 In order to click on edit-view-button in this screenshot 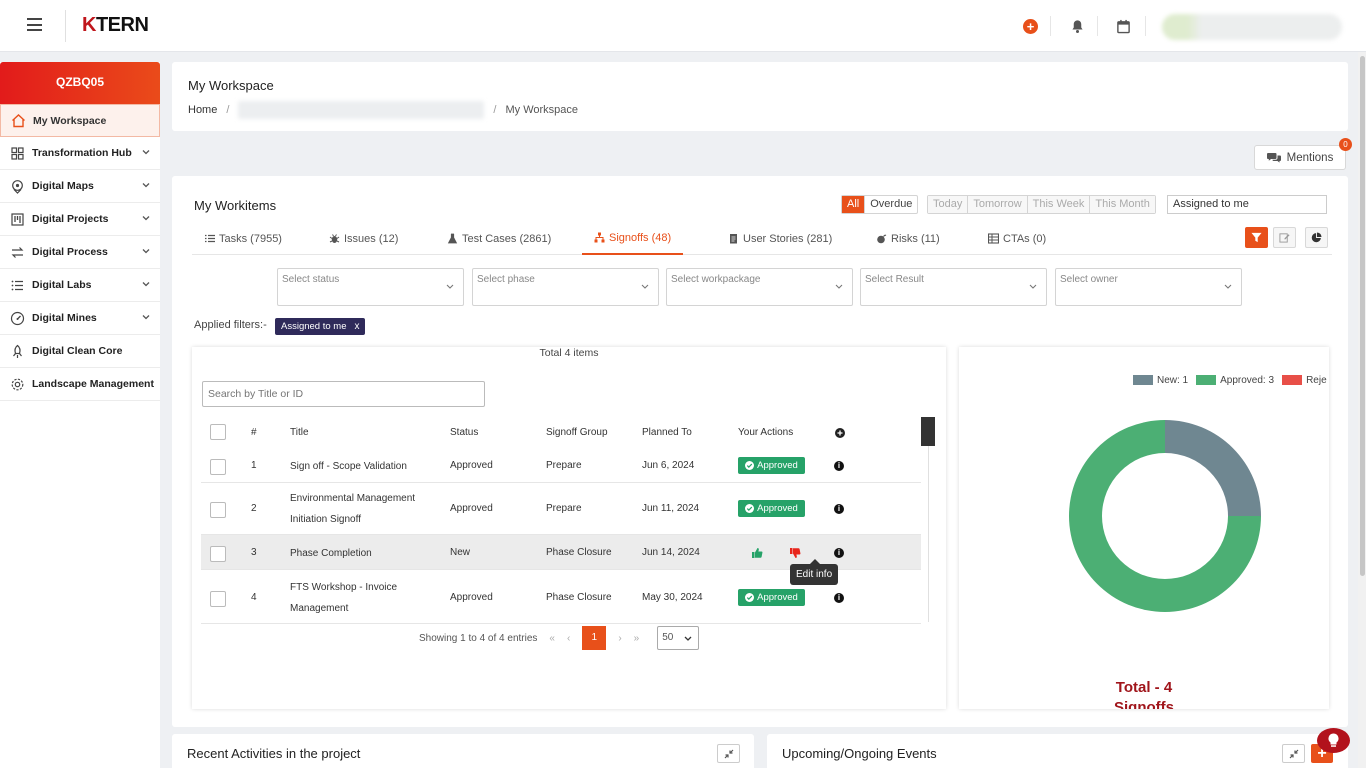, I will do `click(1284, 237)`.